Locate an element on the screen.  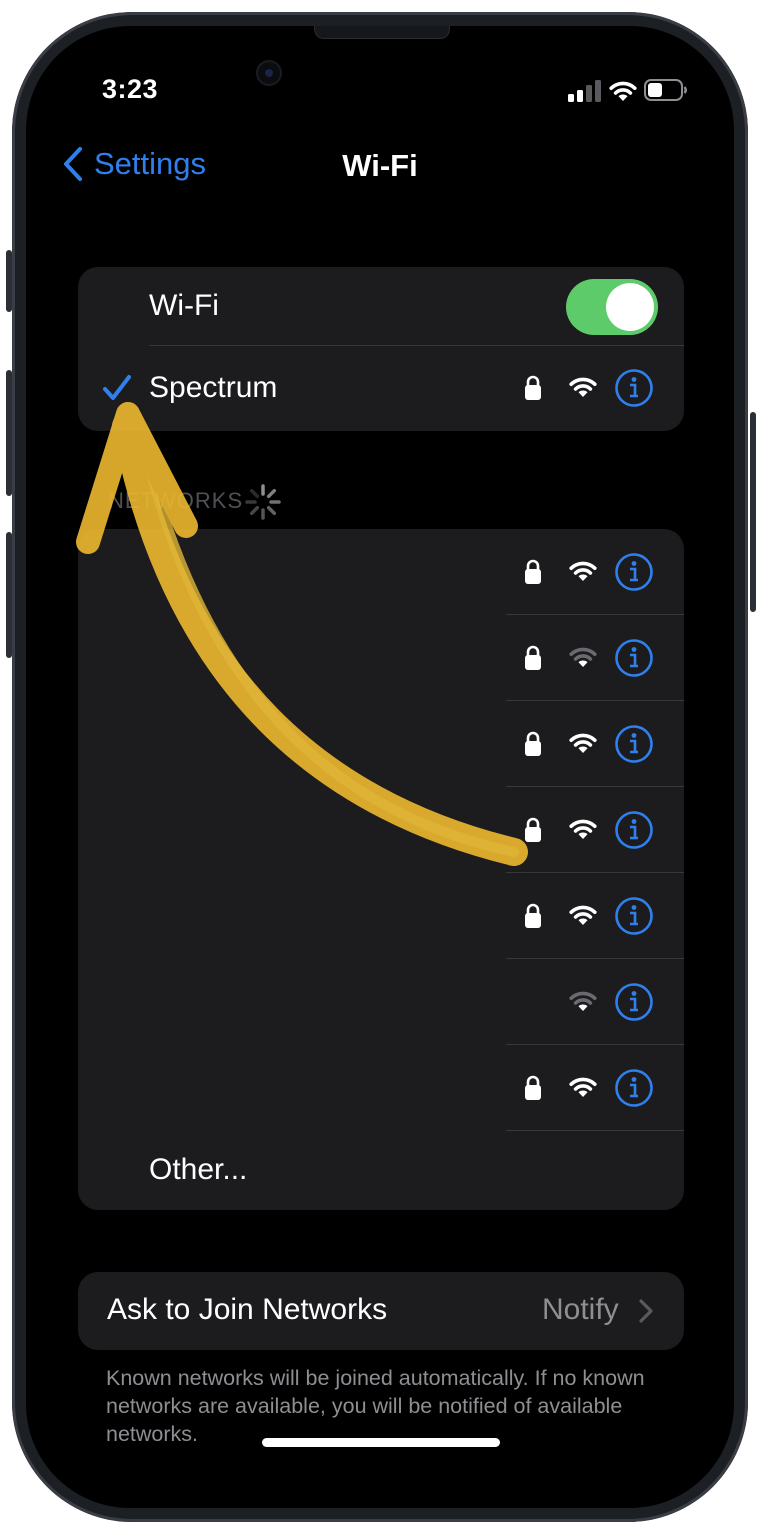
side-button-volume-up is located at coordinates (9, 433).